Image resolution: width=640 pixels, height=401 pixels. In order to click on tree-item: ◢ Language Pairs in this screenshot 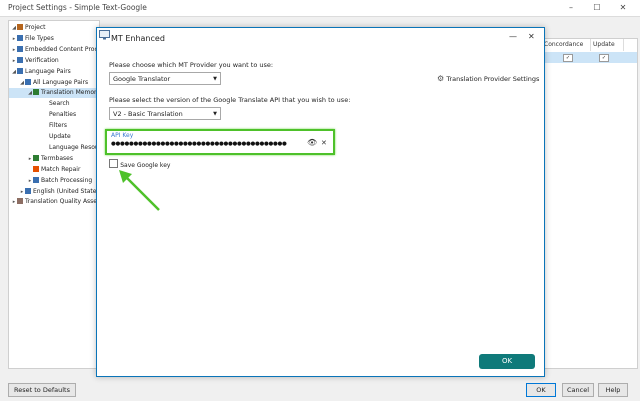, I will do `click(55, 72)`.